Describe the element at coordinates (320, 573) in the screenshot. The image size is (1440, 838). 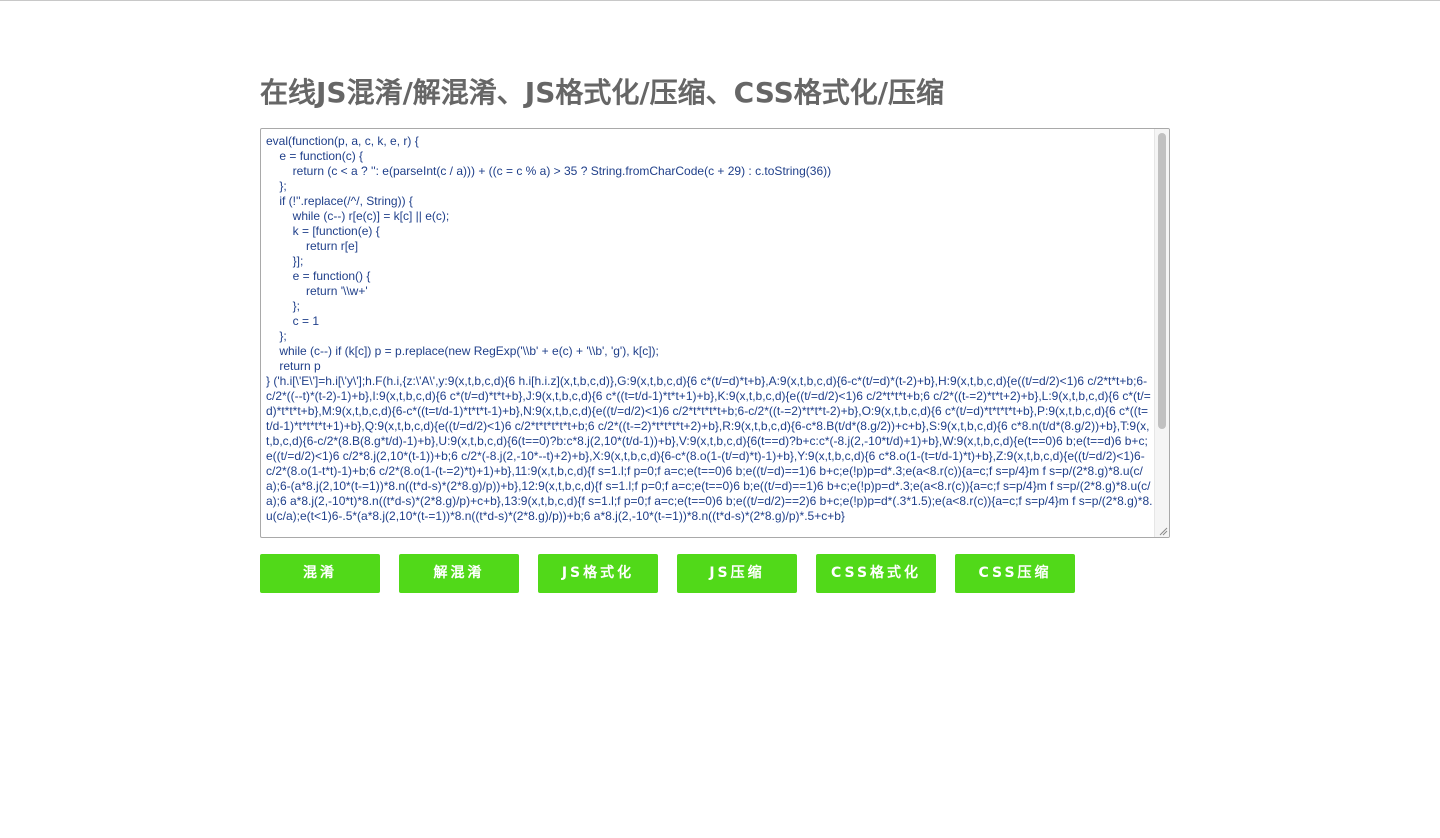
I see `obfuscate-button: 混淆` at that location.